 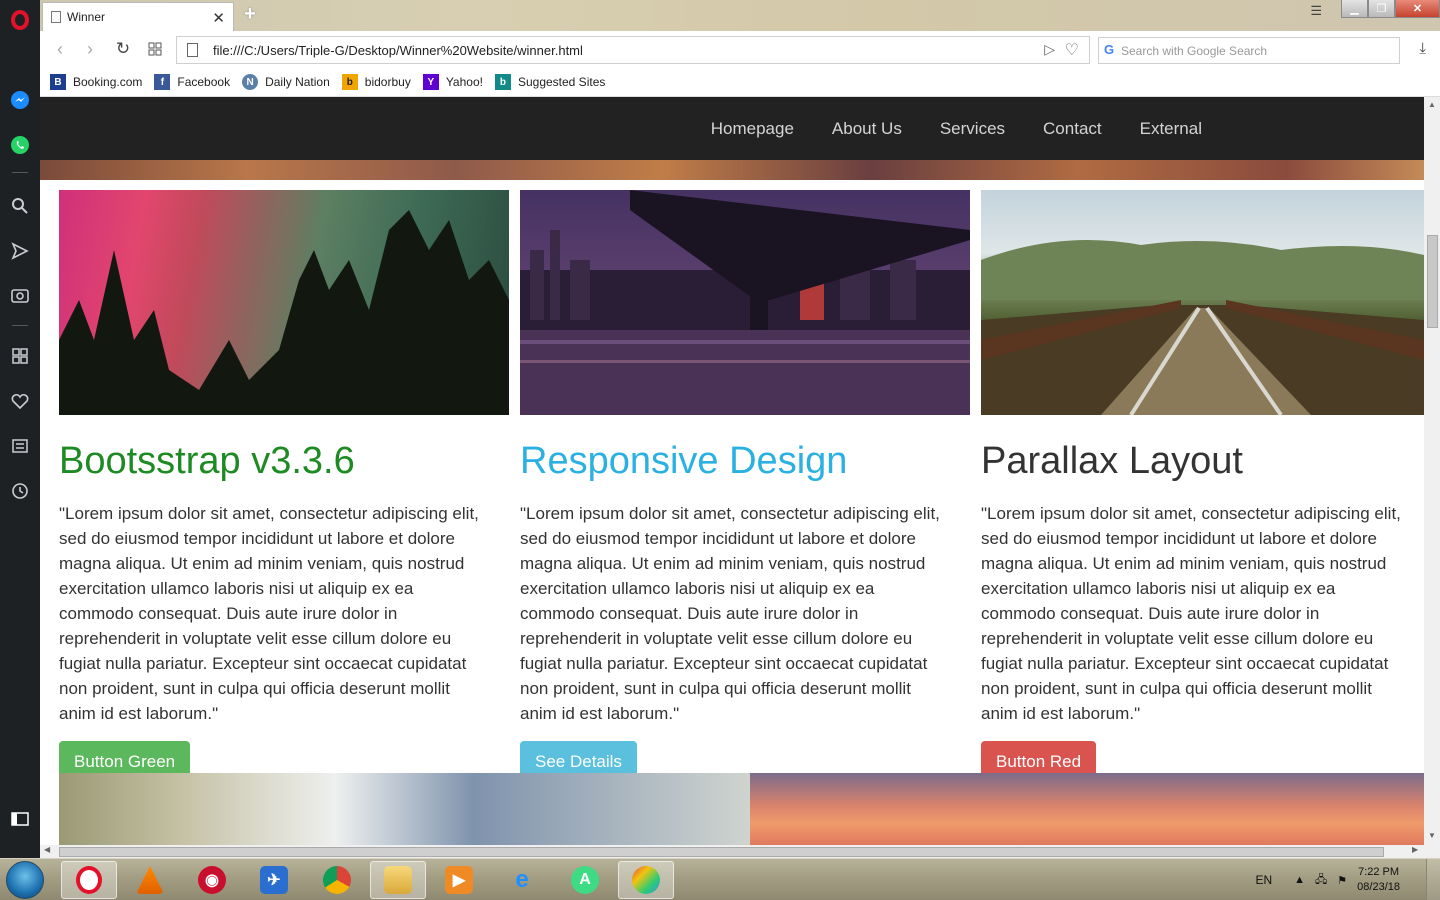 I want to click on horizontal-scrollbar: ◀ ▶, so click(x=740, y=851).